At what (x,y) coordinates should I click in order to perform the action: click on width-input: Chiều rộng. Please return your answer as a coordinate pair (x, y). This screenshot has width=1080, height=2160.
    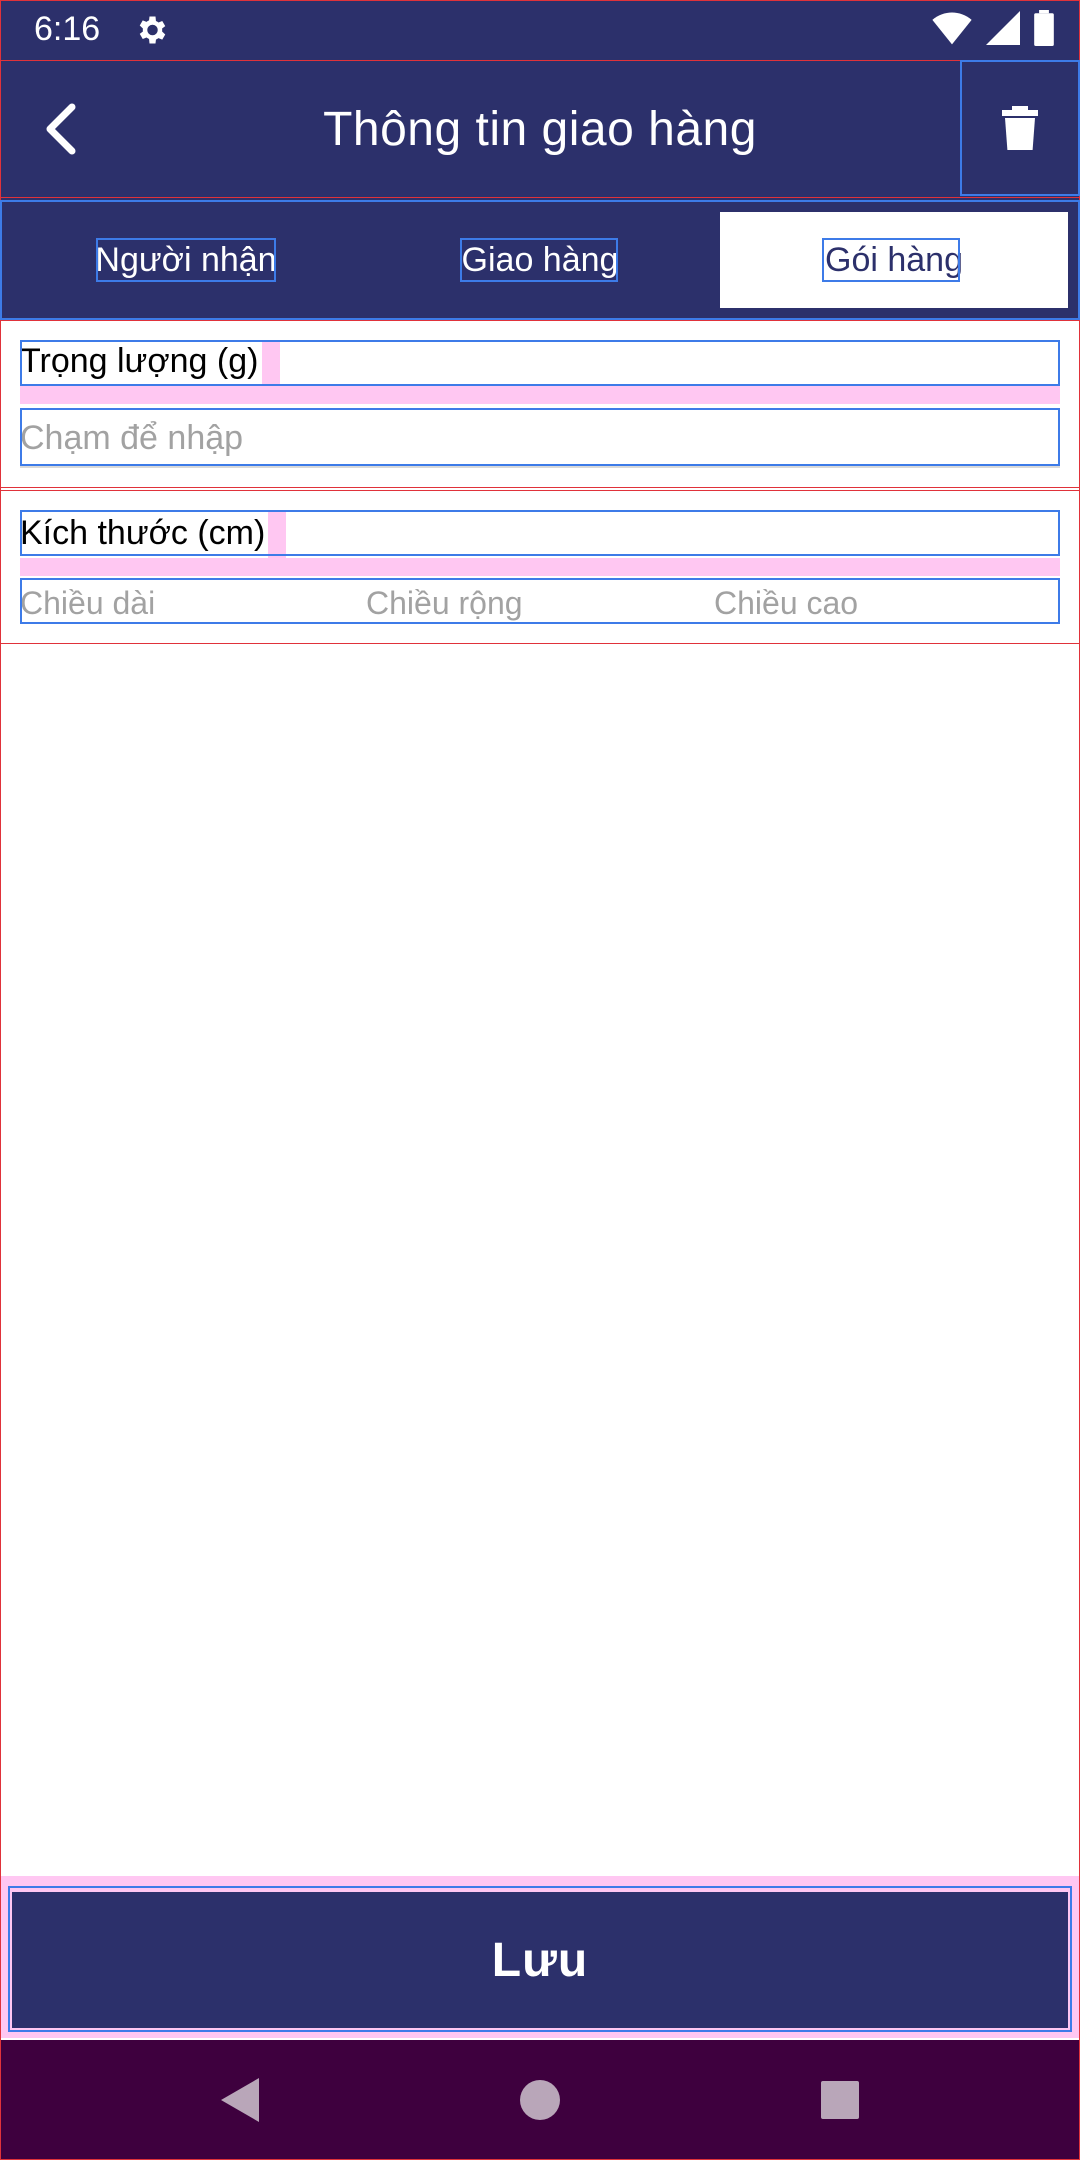
    Looking at the image, I should click on (536, 603).